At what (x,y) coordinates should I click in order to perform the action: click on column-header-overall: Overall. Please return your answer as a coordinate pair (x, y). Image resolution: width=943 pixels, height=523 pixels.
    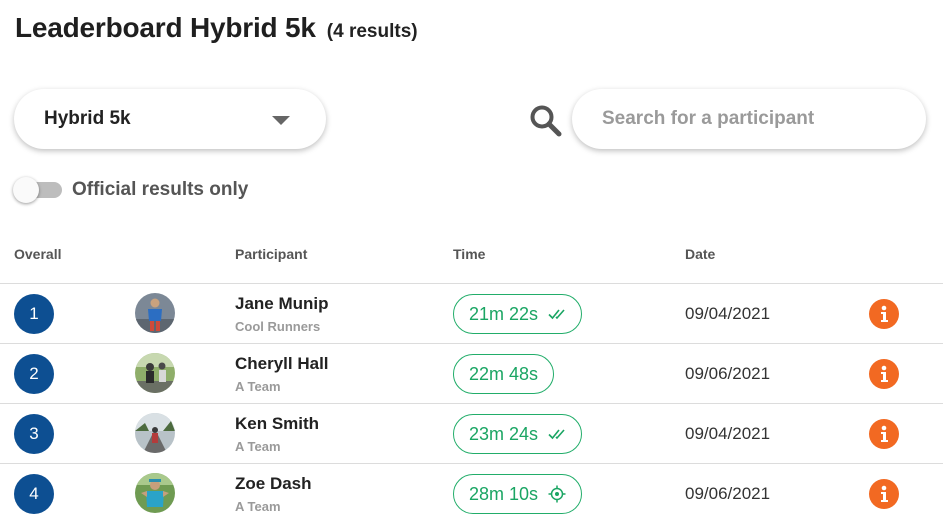
    Looking at the image, I should click on (38, 254).